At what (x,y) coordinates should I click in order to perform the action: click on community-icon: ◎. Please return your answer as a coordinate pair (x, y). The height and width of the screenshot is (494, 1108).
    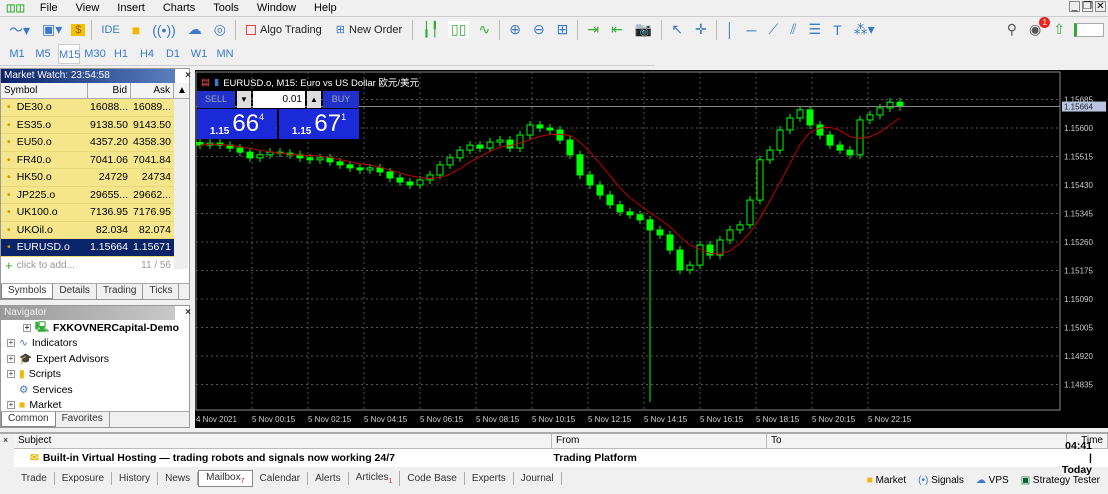
    Looking at the image, I should click on (220, 29).